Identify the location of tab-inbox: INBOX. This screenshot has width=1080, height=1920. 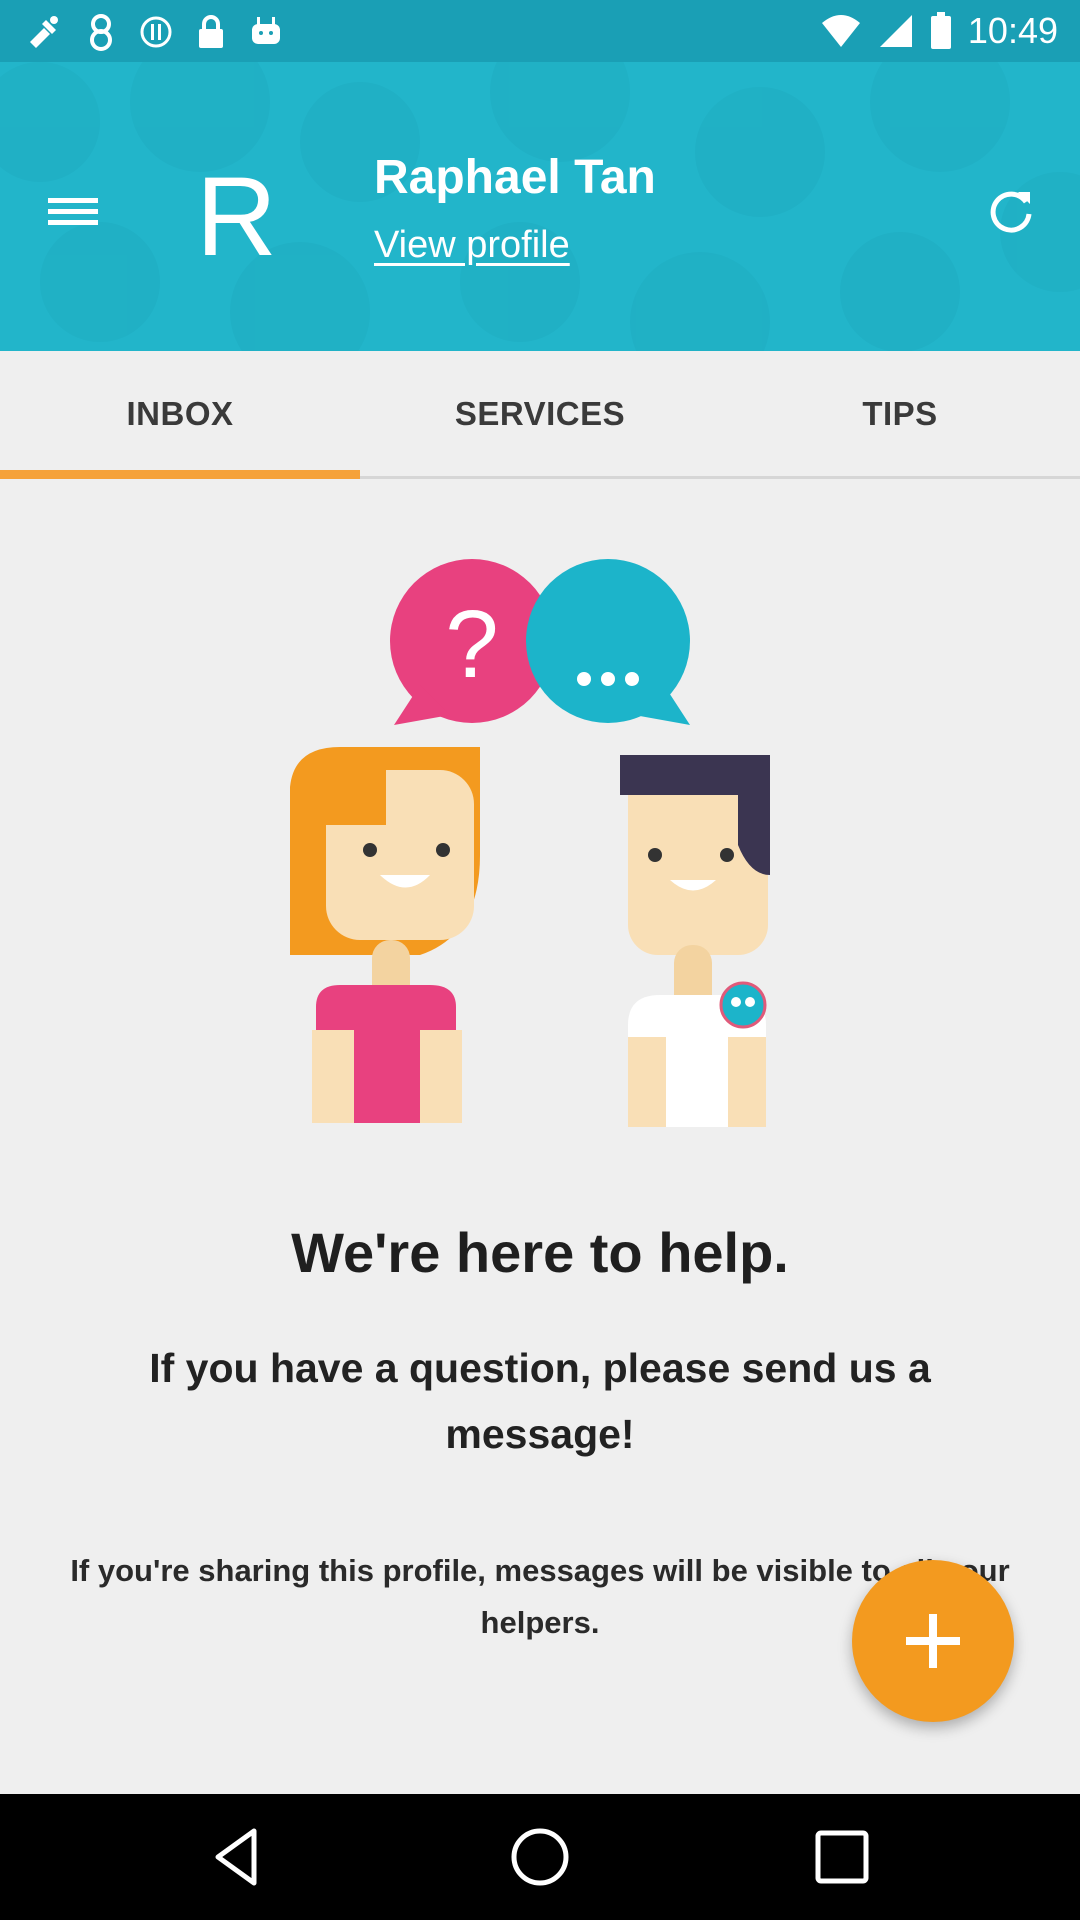
(180, 415).